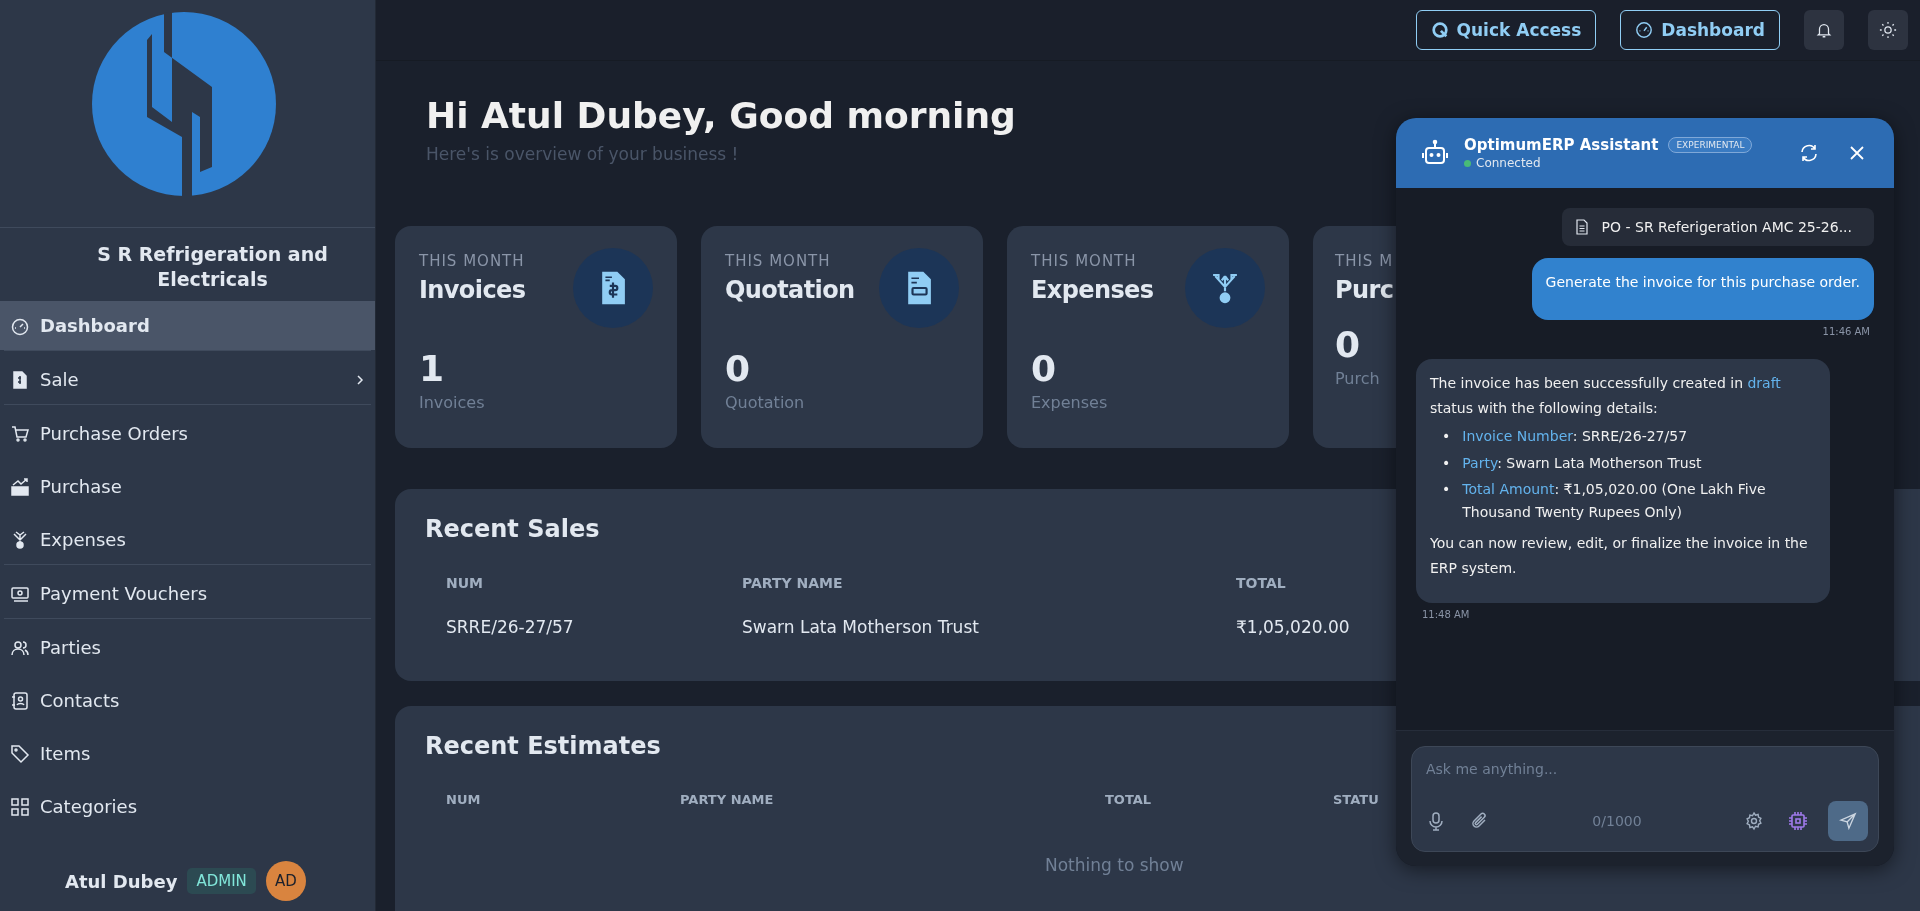 The height and width of the screenshot is (911, 1920). I want to click on sun-icon, so click(1888, 30).